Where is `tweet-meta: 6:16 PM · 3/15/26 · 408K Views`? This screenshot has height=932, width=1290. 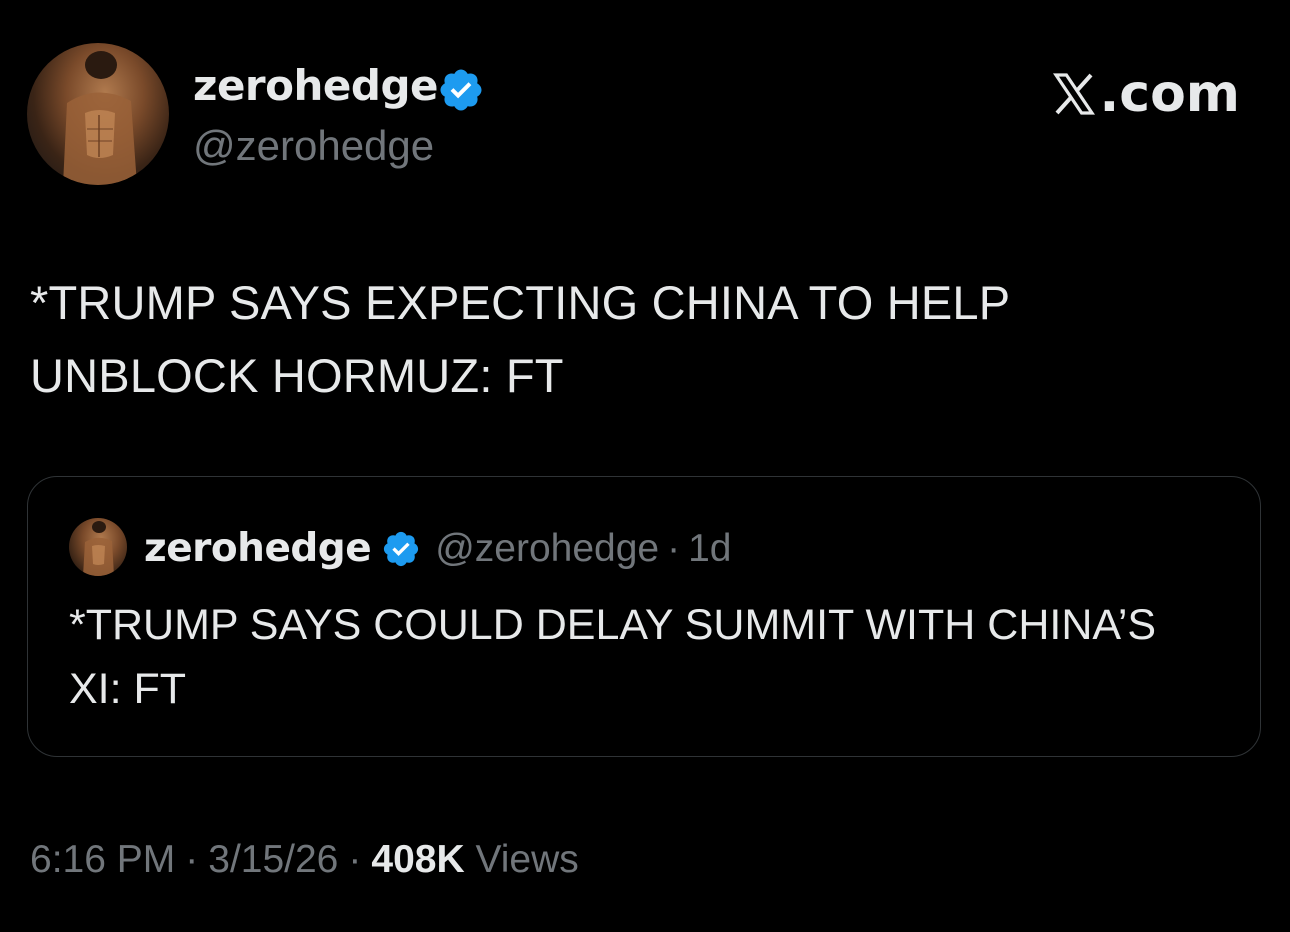 tweet-meta: 6:16 PM · 3/15/26 · 408K Views is located at coordinates (304, 860).